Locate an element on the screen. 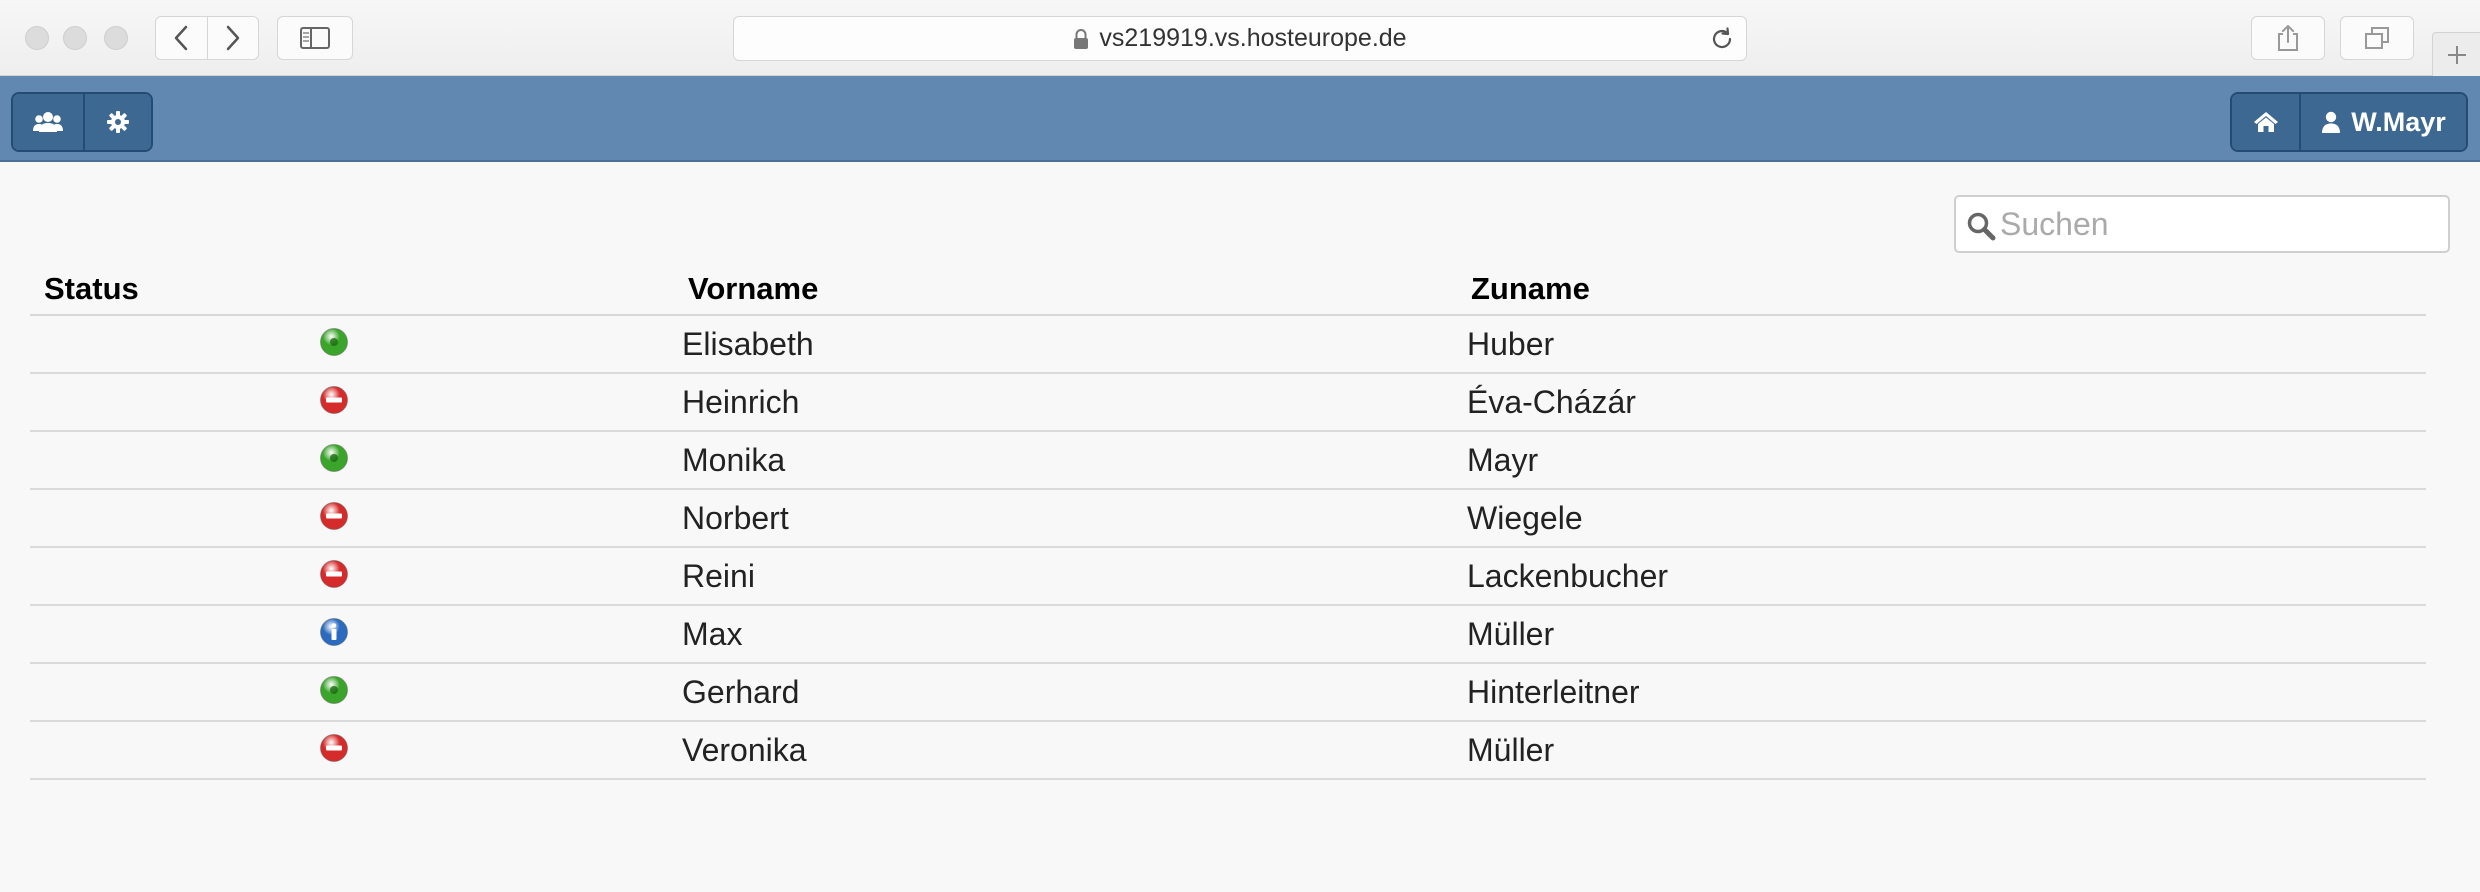  user-nav-group: W.Mayr is located at coordinates (2349, 122).